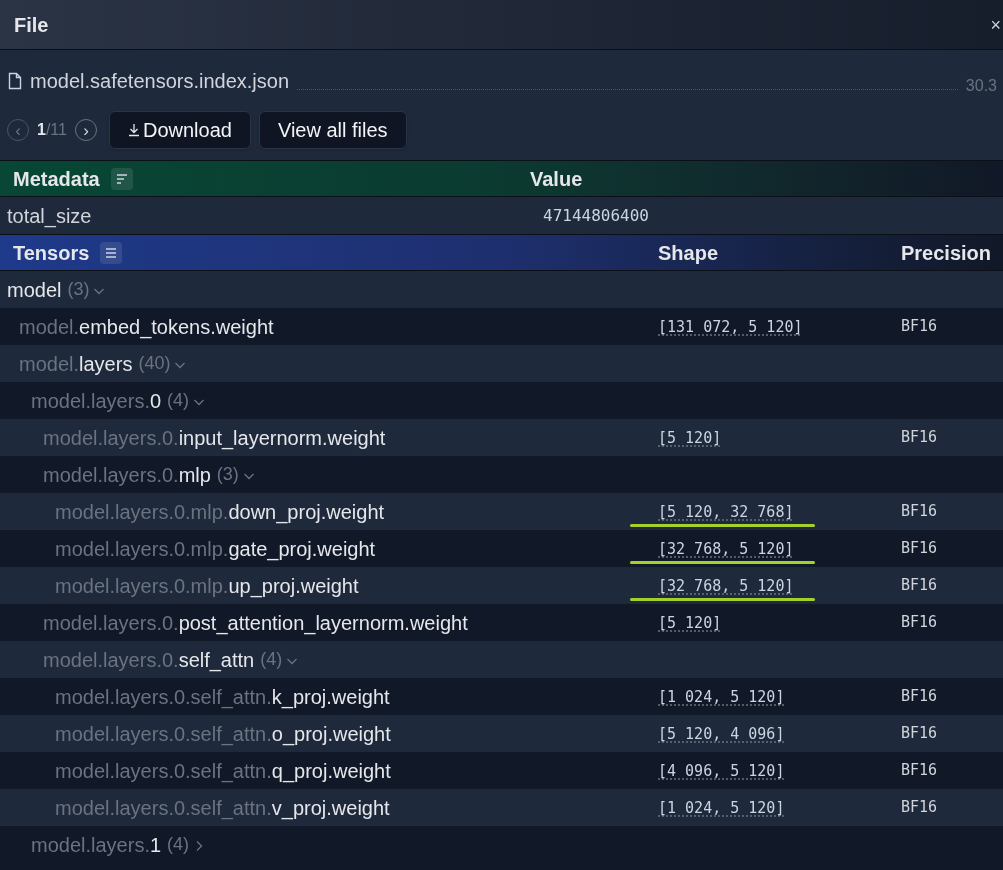  Describe the element at coordinates (52, 130) in the screenshot. I see `page-counter: 1/11` at that location.